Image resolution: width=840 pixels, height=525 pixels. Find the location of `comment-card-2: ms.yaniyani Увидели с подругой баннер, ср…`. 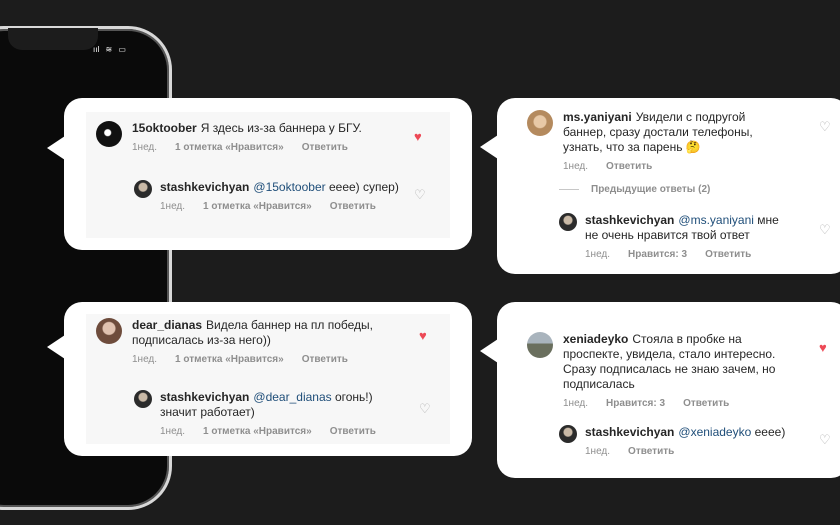

comment-card-2: ms.yaniyani Увидели с подругой баннер, ср… is located at coordinates (660, 186).